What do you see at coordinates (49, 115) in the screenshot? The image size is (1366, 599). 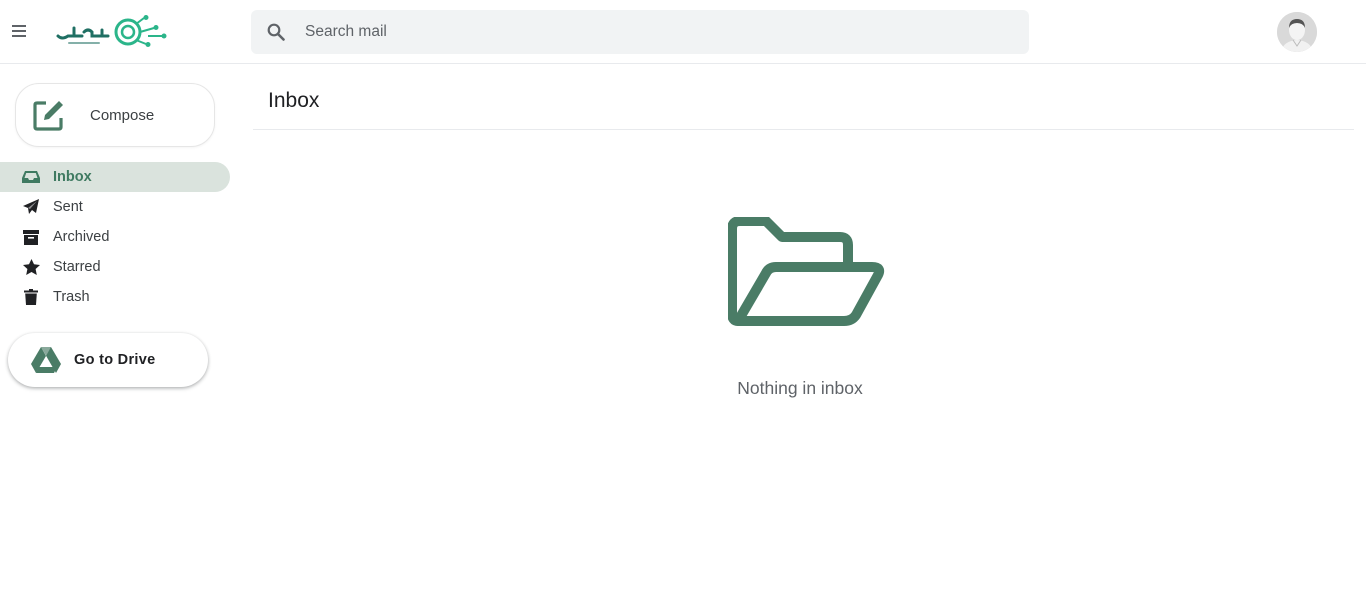 I see `edit-icon` at bounding box center [49, 115].